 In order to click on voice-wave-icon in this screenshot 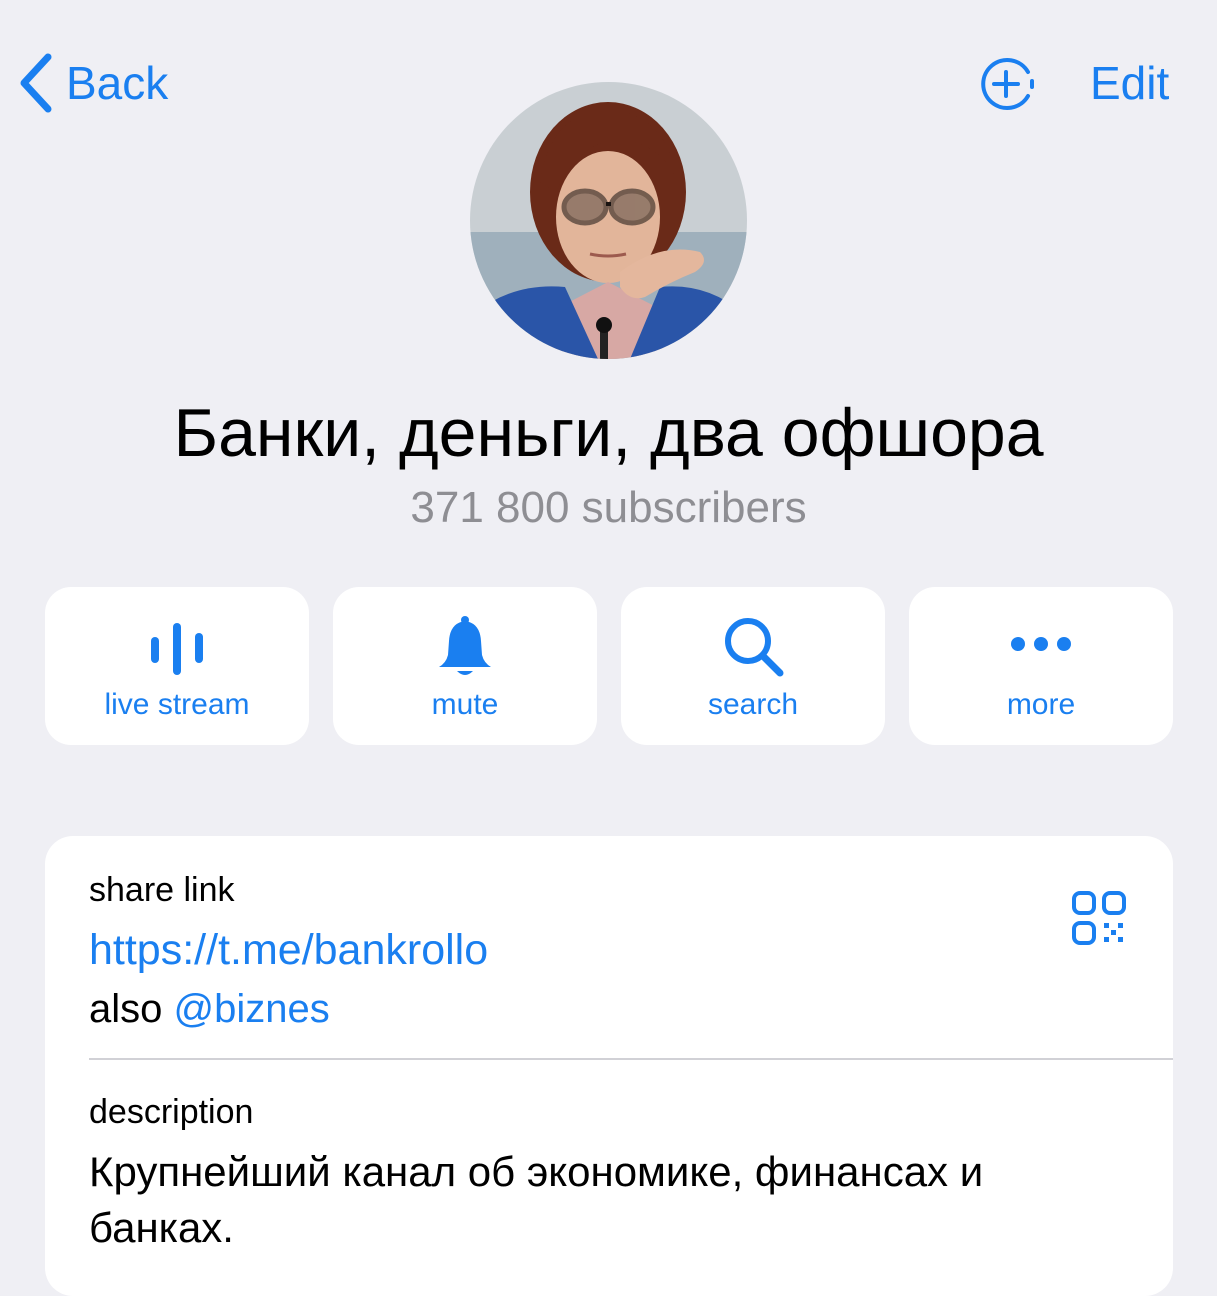, I will do `click(177, 648)`.